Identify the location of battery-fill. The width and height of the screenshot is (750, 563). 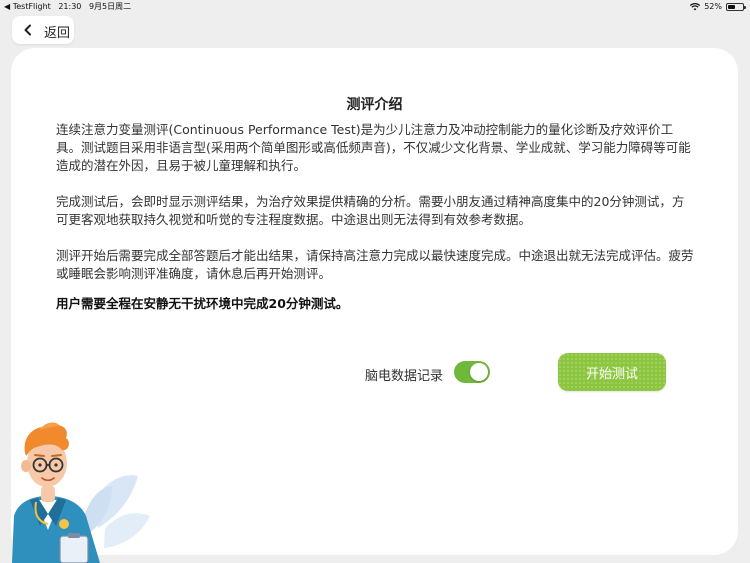
(732, 7).